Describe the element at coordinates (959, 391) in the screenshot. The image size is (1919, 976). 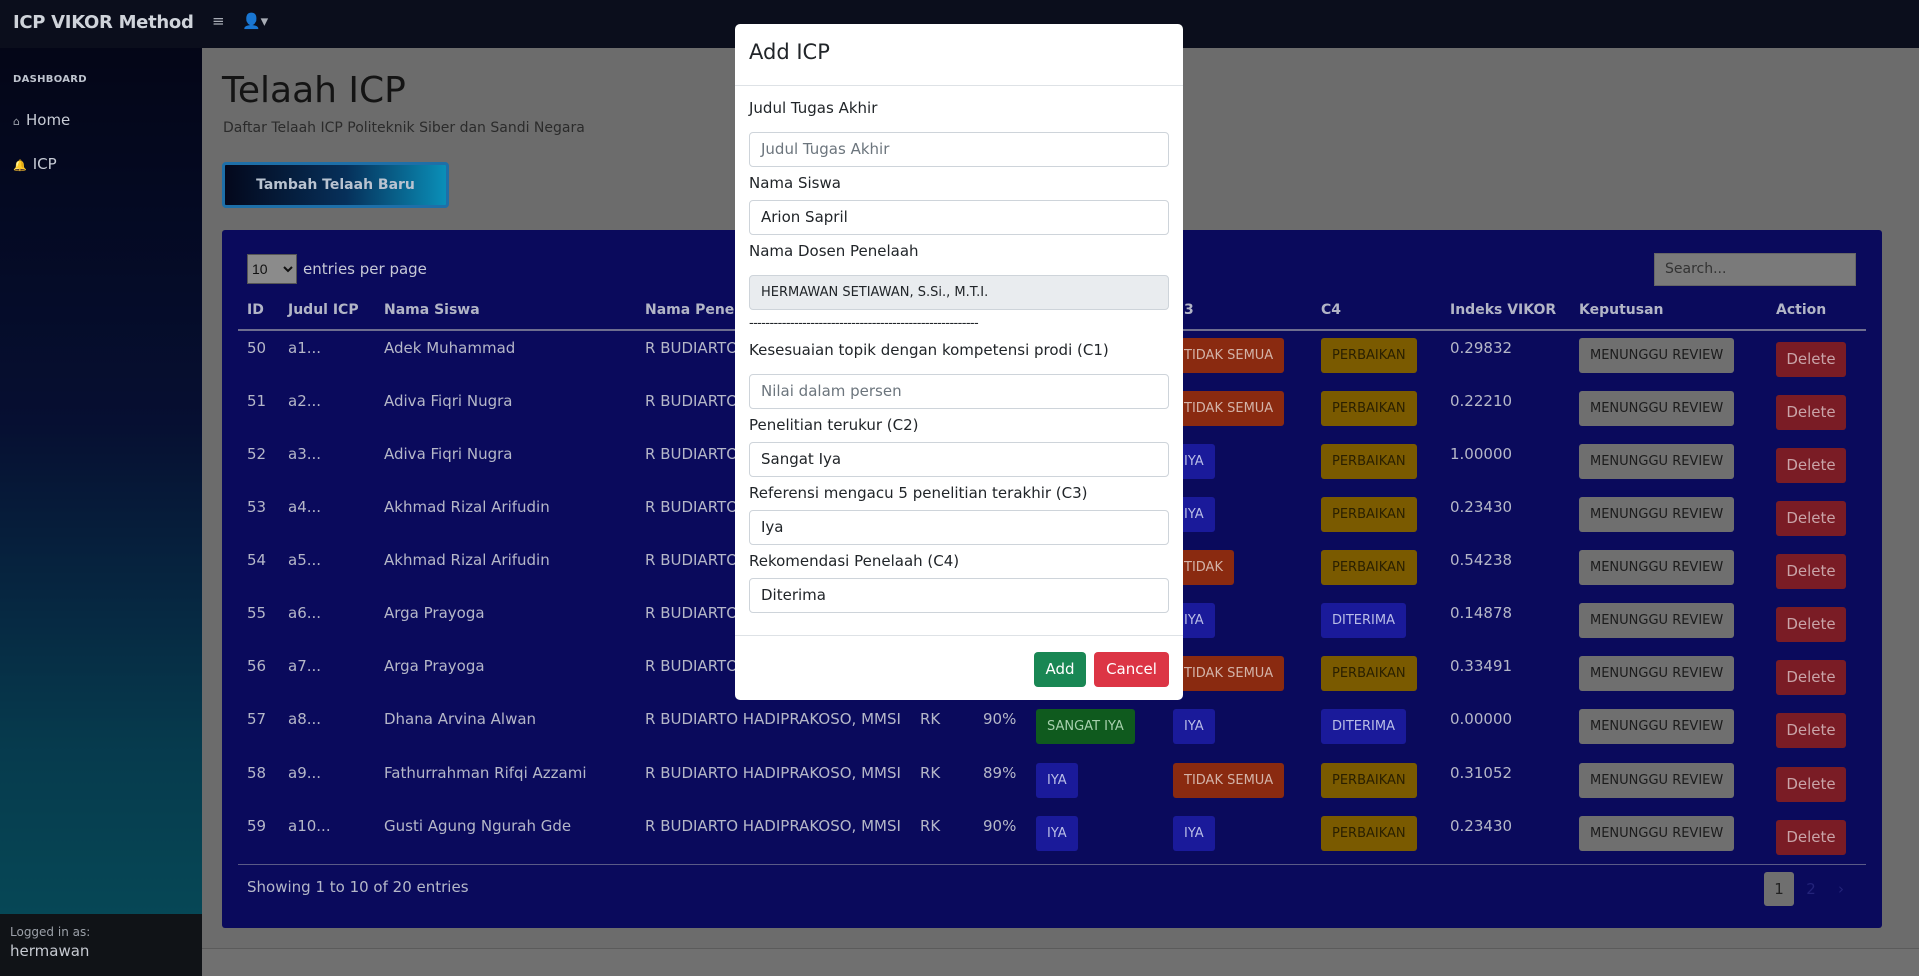
I see `c1-input: Nilai dalam persen` at that location.